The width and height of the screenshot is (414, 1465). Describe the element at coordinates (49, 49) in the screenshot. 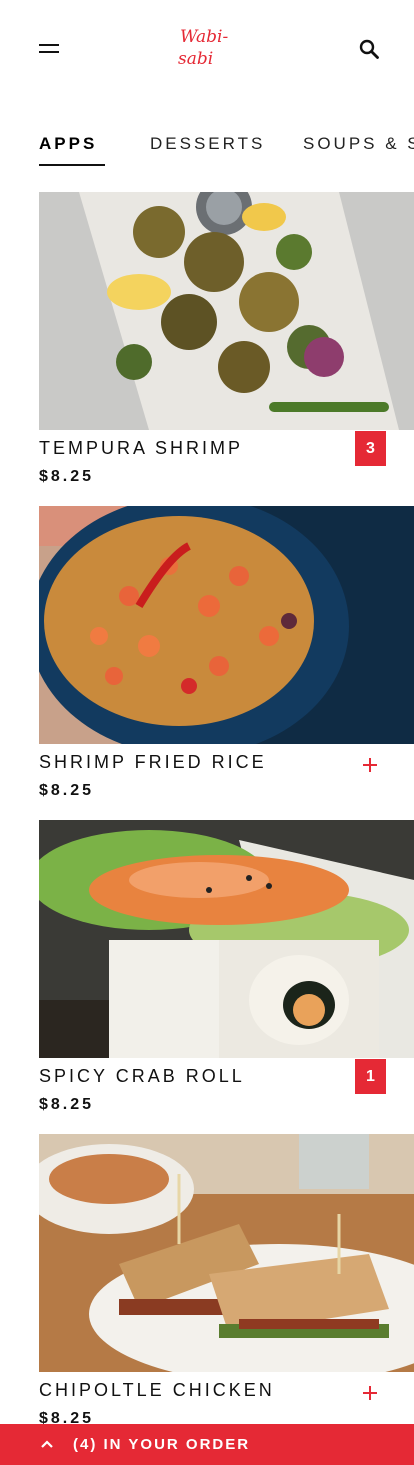

I see `menu-icon` at that location.